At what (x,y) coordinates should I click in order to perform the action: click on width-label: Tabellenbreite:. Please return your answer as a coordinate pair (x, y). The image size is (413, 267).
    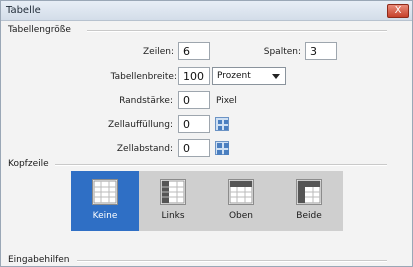
    Looking at the image, I should click on (143, 77).